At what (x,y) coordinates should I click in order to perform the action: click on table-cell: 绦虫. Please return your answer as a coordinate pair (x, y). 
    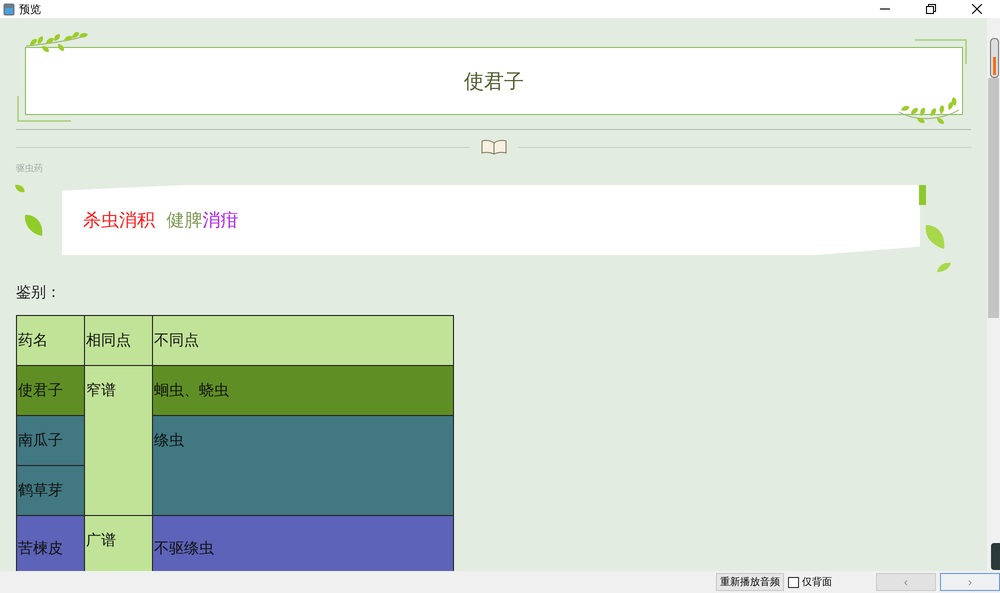
    Looking at the image, I should click on (303, 466).